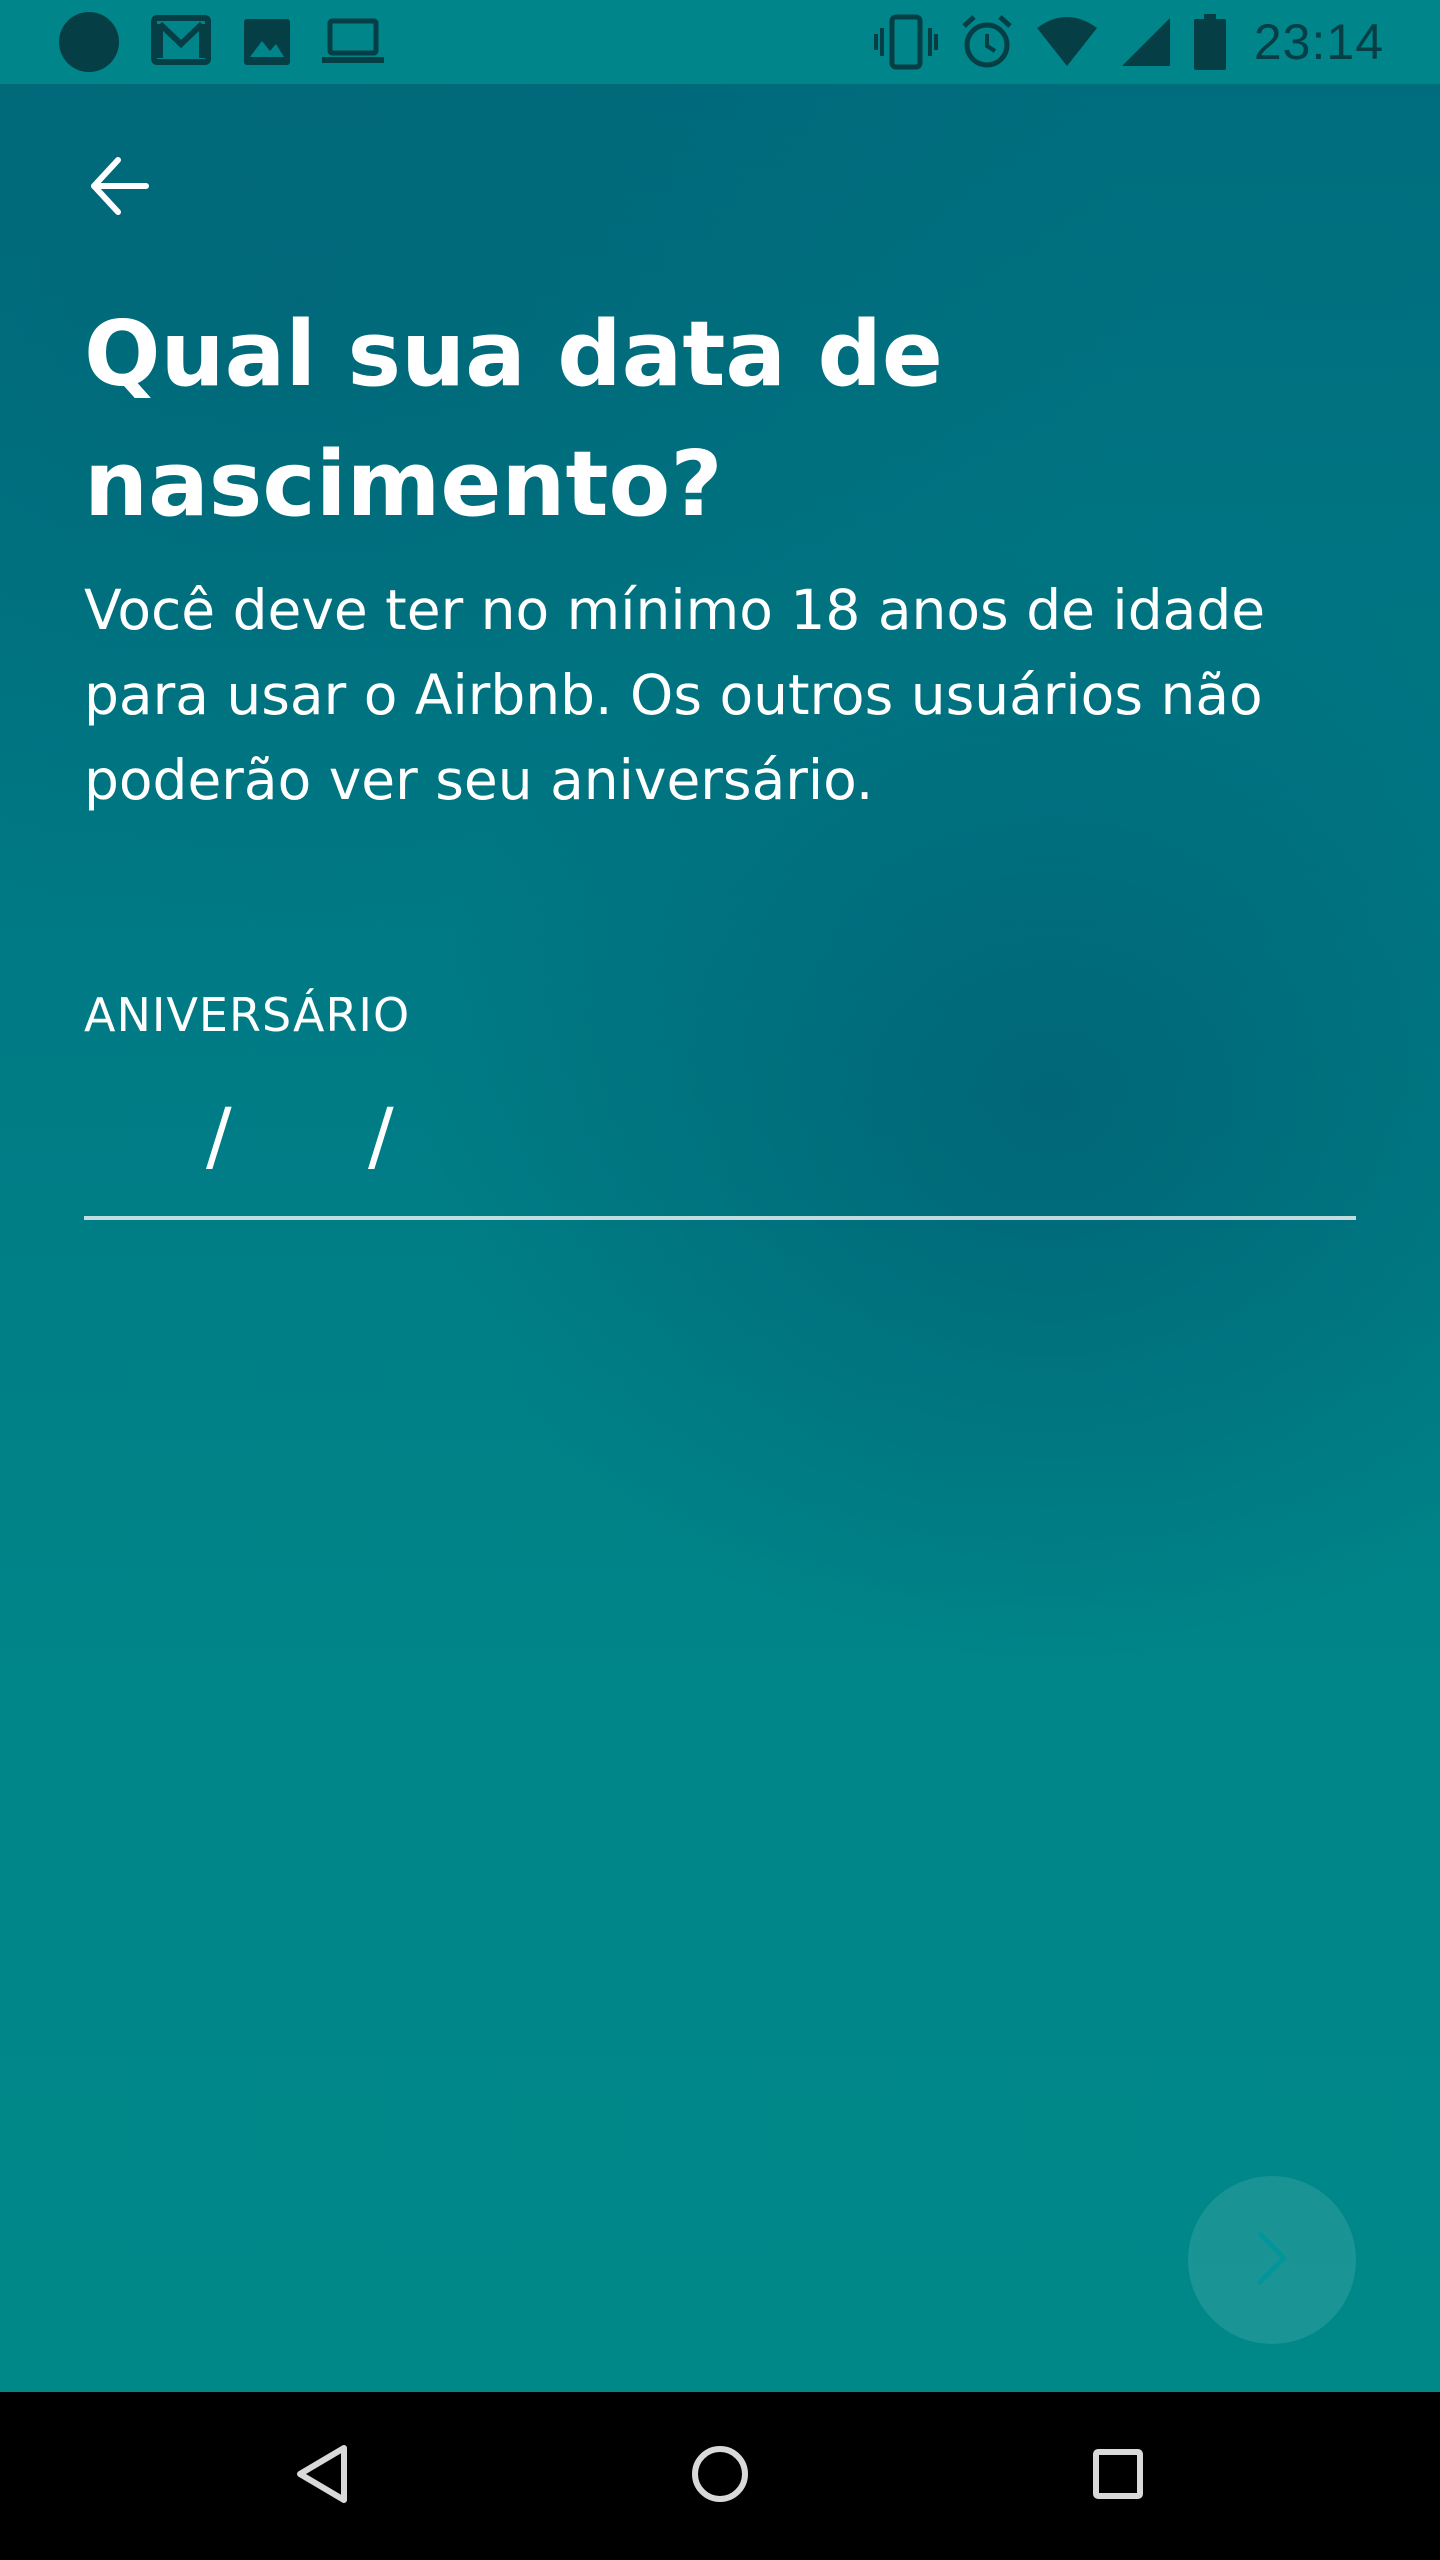  I want to click on status-bar-left, so click(221, 42).